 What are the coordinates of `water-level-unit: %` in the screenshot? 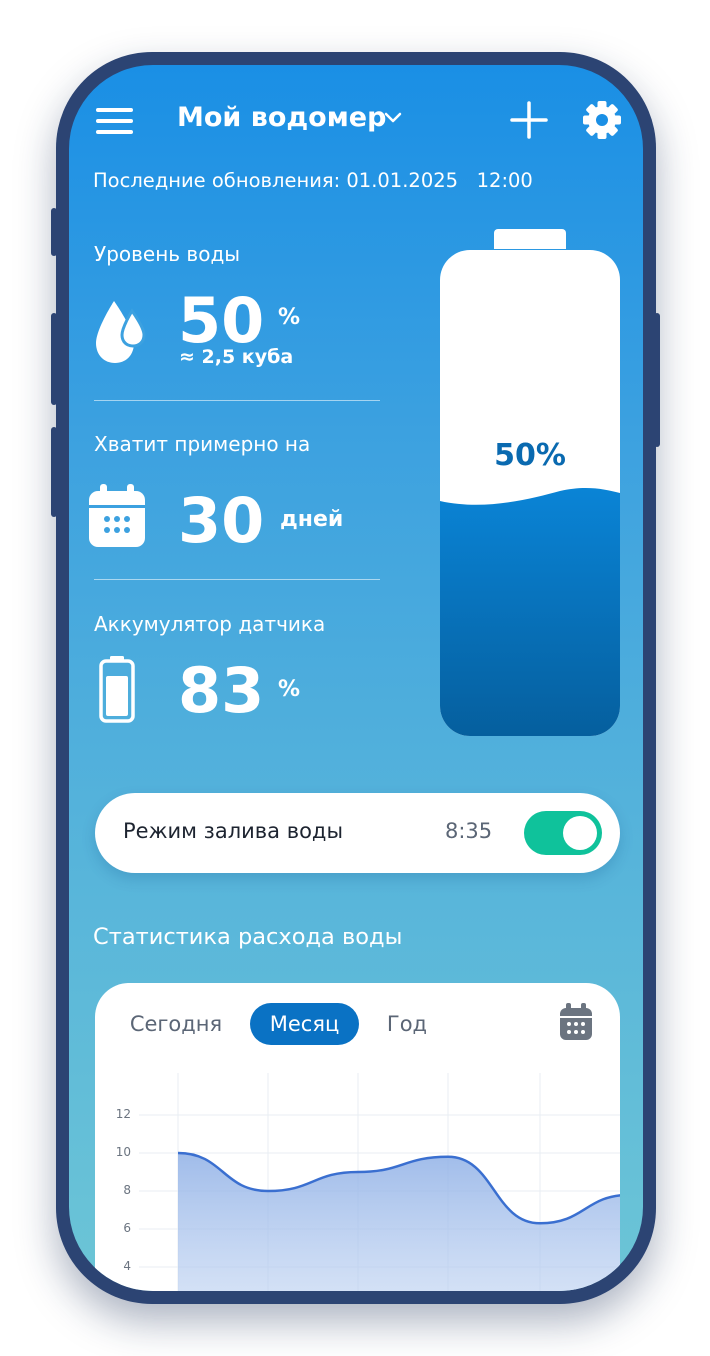 It's located at (289, 317).